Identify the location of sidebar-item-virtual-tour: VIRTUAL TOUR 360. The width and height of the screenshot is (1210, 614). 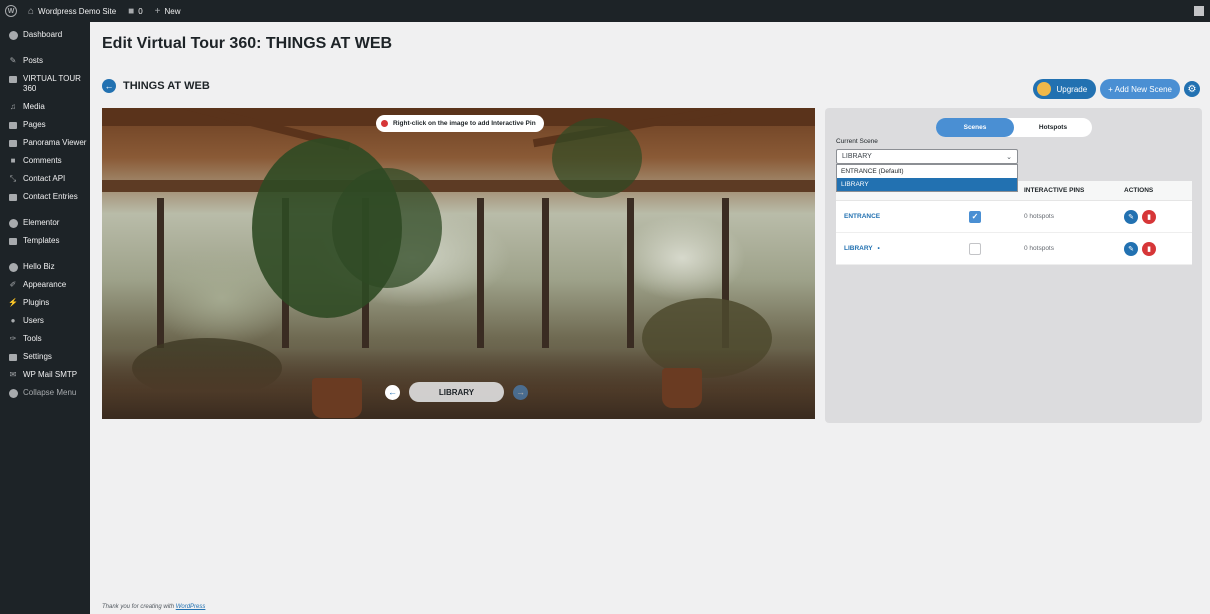
(45, 84).